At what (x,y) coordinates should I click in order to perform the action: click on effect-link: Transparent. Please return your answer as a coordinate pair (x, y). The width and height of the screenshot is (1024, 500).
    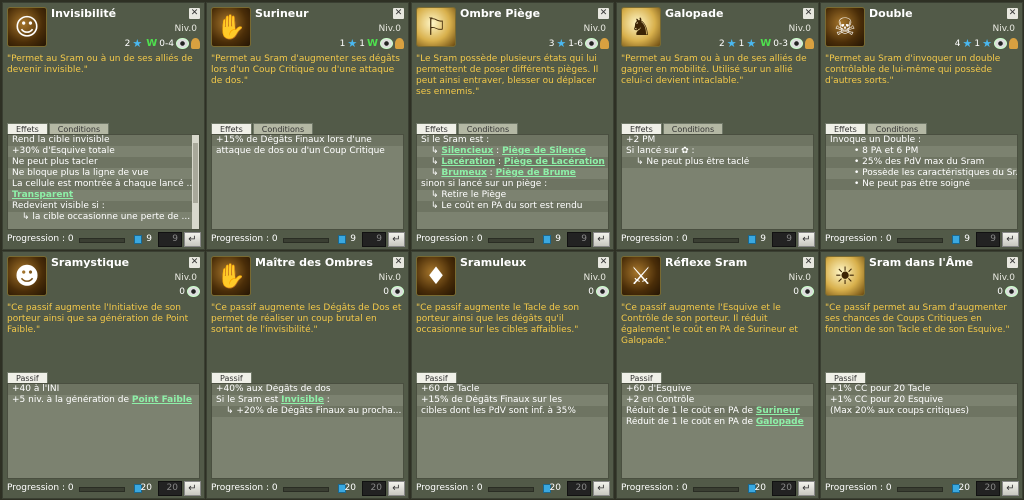
    Looking at the image, I should click on (42, 195).